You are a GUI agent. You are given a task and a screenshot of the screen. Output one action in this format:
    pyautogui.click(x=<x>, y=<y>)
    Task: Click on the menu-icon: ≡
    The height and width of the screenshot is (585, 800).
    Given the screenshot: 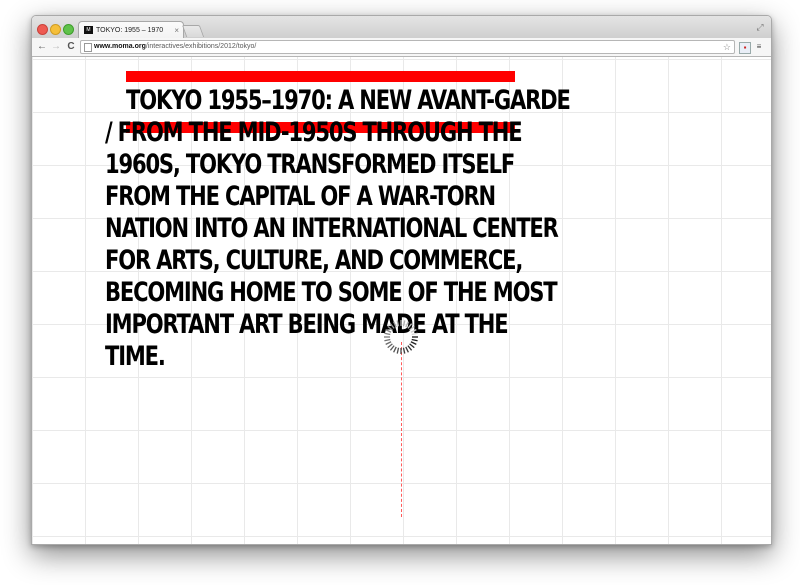 What is the action you would take?
    pyautogui.click(x=759, y=47)
    